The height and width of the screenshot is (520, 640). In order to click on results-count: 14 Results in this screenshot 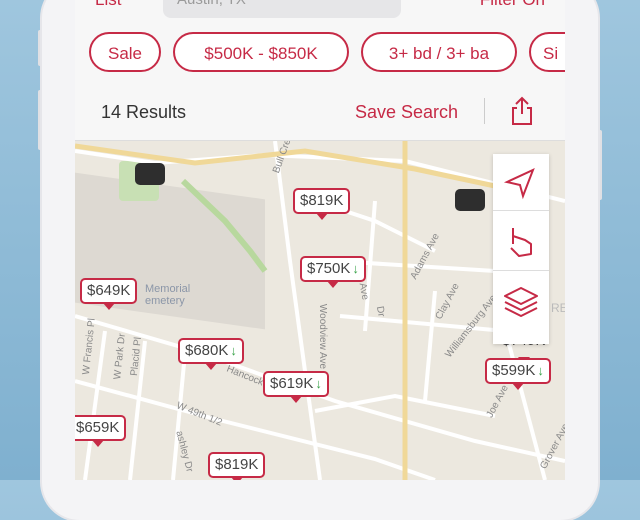, I will do `click(144, 112)`.